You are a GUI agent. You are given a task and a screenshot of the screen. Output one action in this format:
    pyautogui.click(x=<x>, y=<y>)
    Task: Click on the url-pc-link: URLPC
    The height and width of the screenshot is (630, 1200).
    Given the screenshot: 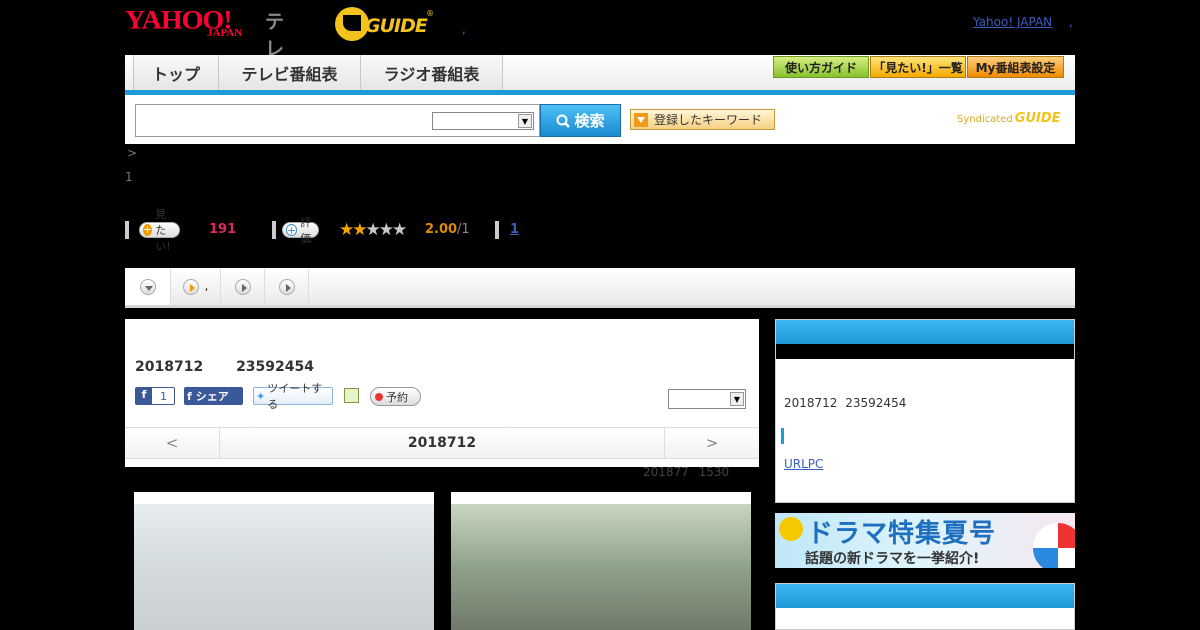 What is the action you would take?
    pyautogui.click(x=803, y=464)
    